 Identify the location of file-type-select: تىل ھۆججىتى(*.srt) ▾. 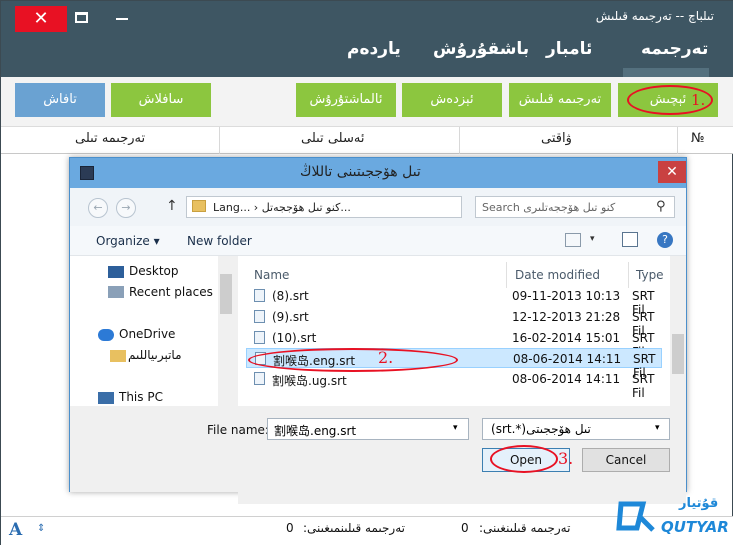
(576, 429).